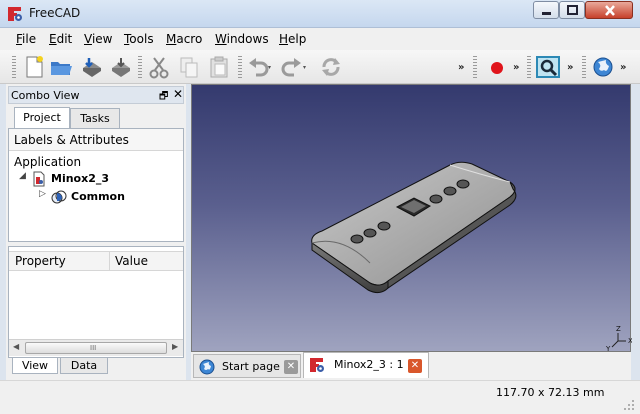 This screenshot has height=414, width=640. I want to click on tree-item-document: ◢ Minox2_3, so click(94, 179).